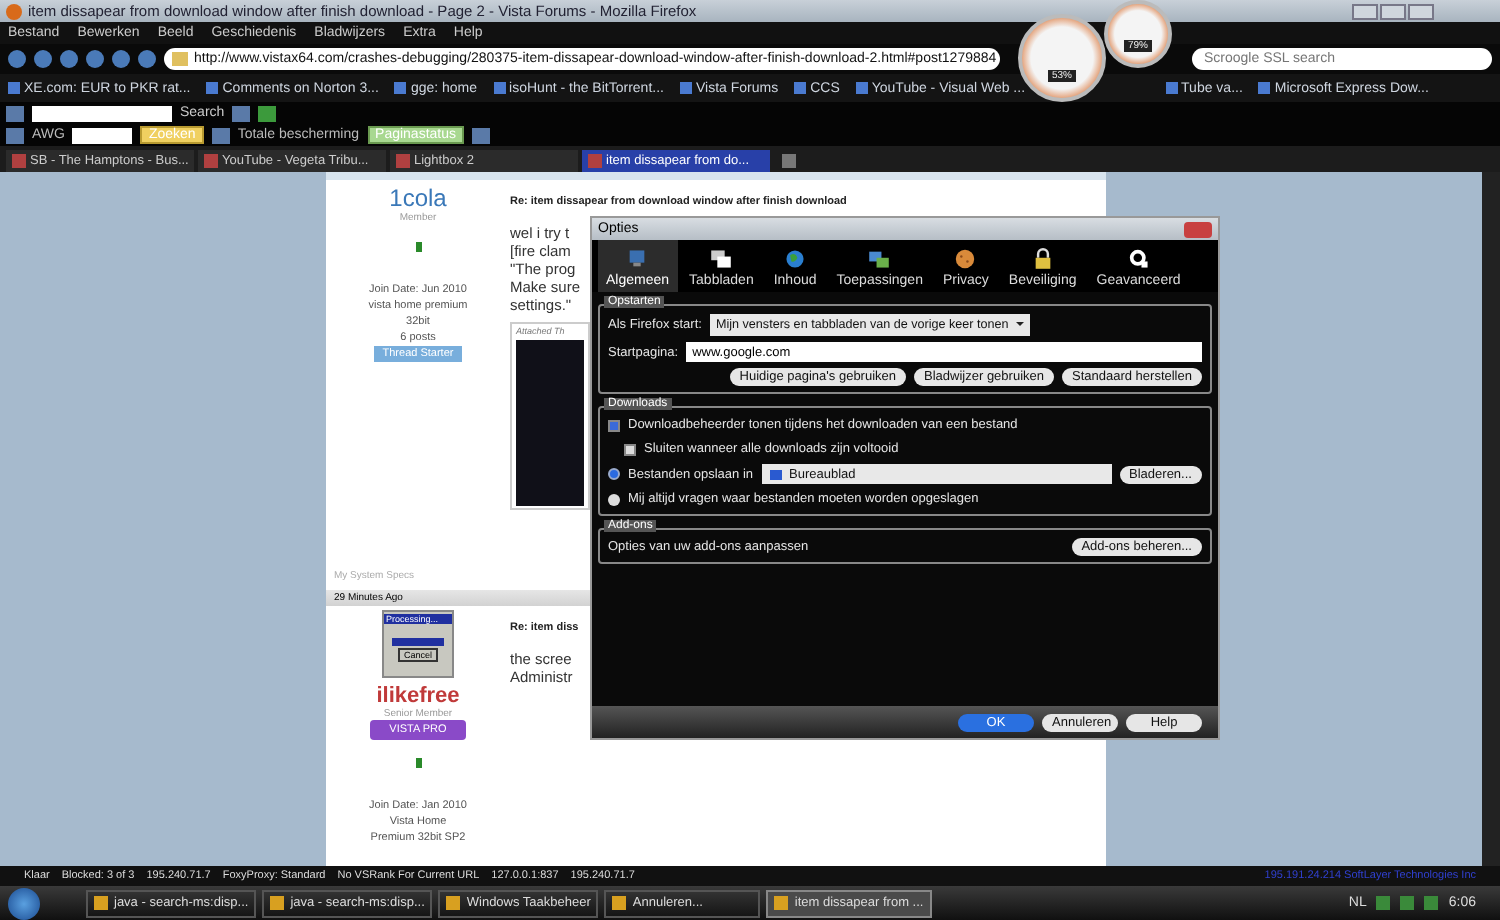 This screenshot has width=1500, height=920. Describe the element at coordinates (1491, 519) in the screenshot. I see `scrollbar` at that location.